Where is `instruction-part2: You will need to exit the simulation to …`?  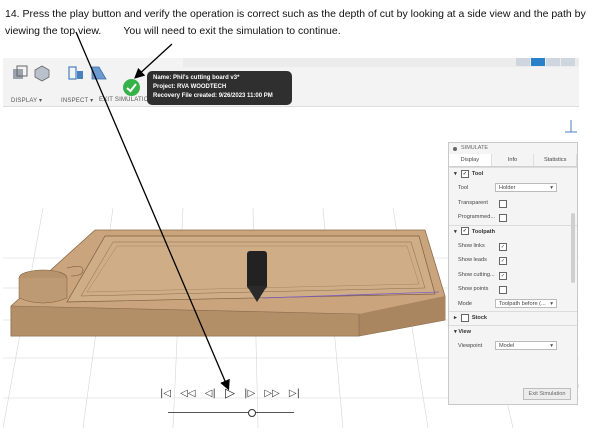 instruction-part2: You will need to exit the simulation to … is located at coordinates (232, 31).